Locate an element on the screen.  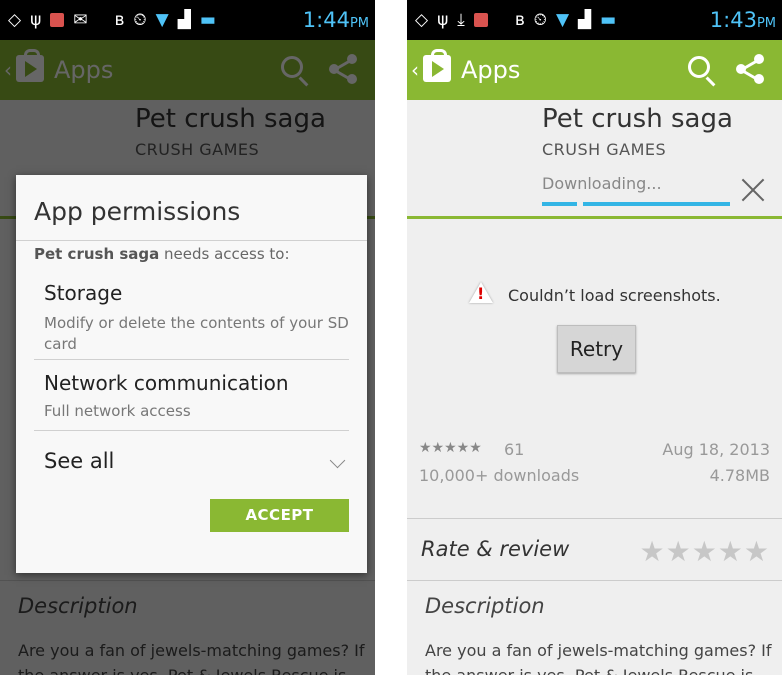
rate-stars-input: ★★★★★ is located at coordinates (704, 551).